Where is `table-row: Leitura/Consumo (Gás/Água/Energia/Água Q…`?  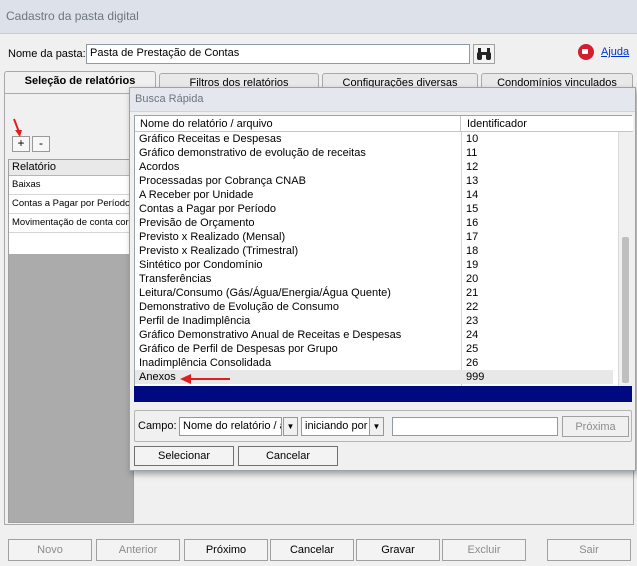
table-row: Leitura/Consumo (Gás/Água/Energia/Água Q… is located at coordinates (374, 293).